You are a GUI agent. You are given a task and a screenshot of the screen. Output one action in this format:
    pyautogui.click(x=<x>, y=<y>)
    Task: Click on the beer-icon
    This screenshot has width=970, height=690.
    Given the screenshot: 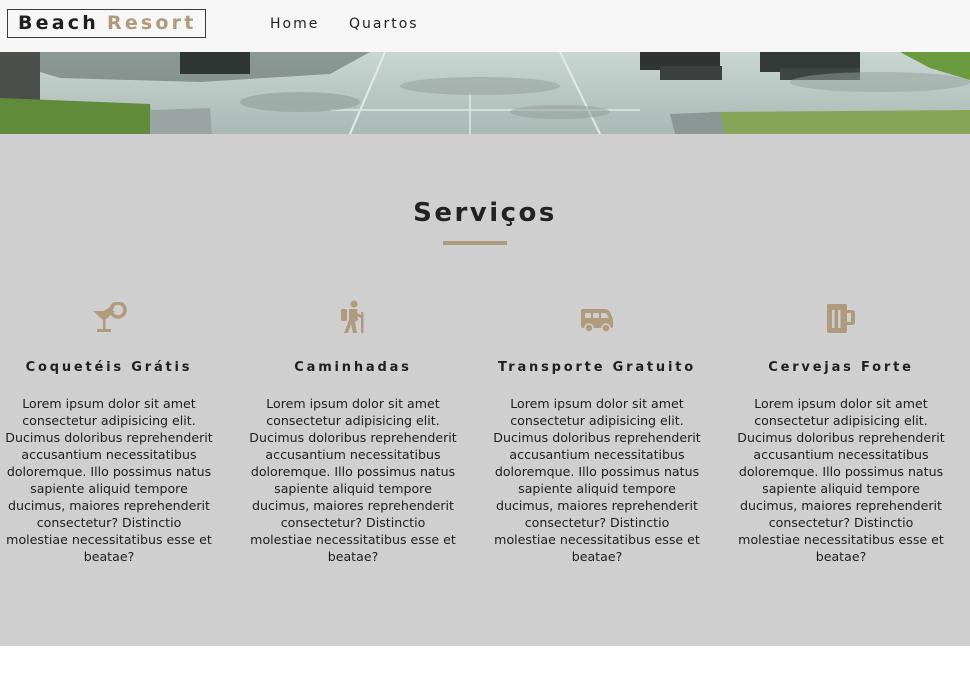 What is the action you would take?
    pyautogui.click(x=841, y=314)
    